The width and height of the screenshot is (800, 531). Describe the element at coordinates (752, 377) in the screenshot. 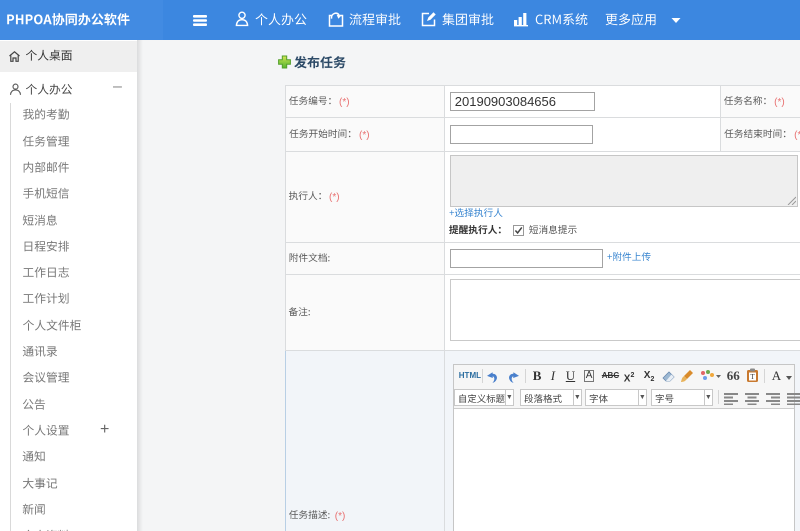

I see `svg-text: T` at that location.